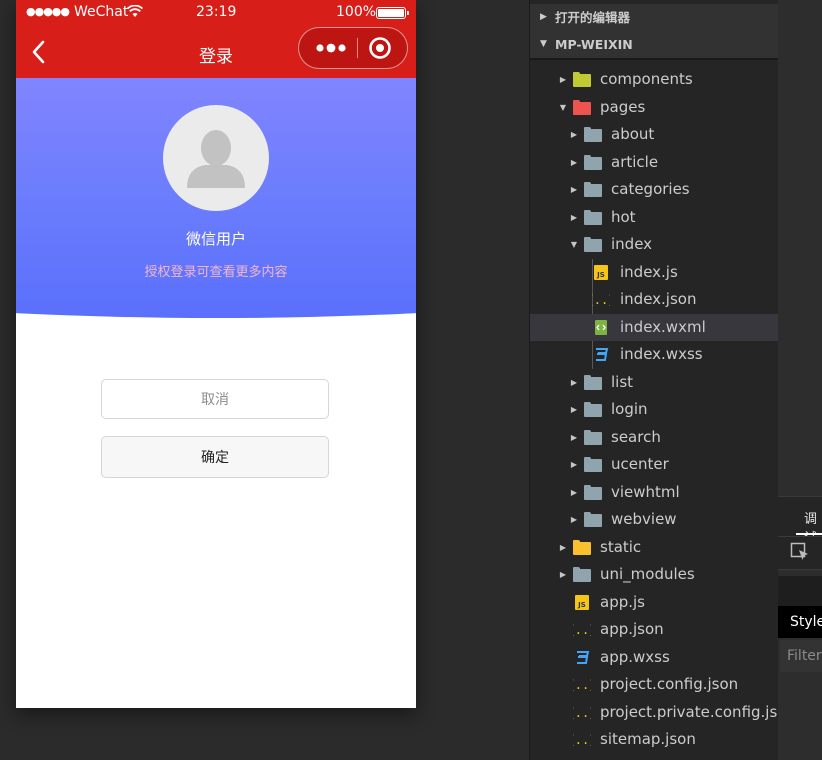  I want to click on tree-item-label: article, so click(635, 161).